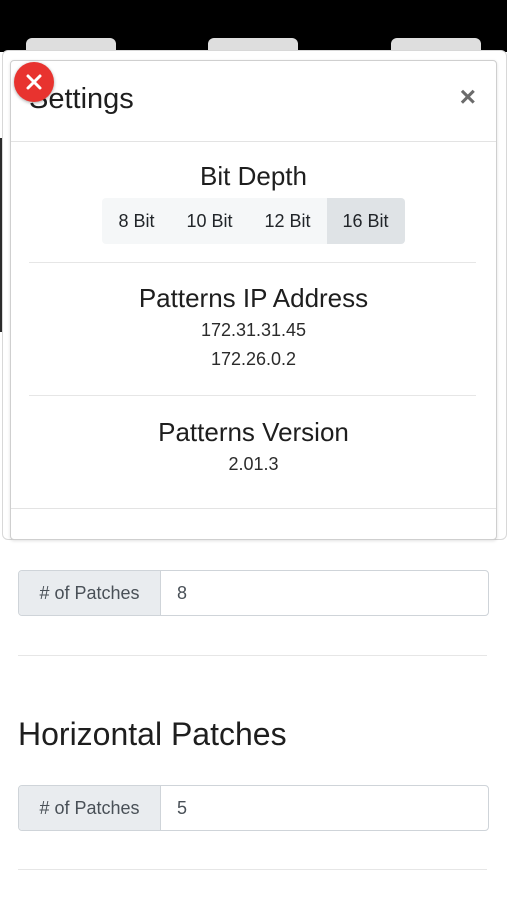  Describe the element at coordinates (253, 448) in the screenshot. I see `patterns-version-section: Patterns Version 2.01.3` at that location.